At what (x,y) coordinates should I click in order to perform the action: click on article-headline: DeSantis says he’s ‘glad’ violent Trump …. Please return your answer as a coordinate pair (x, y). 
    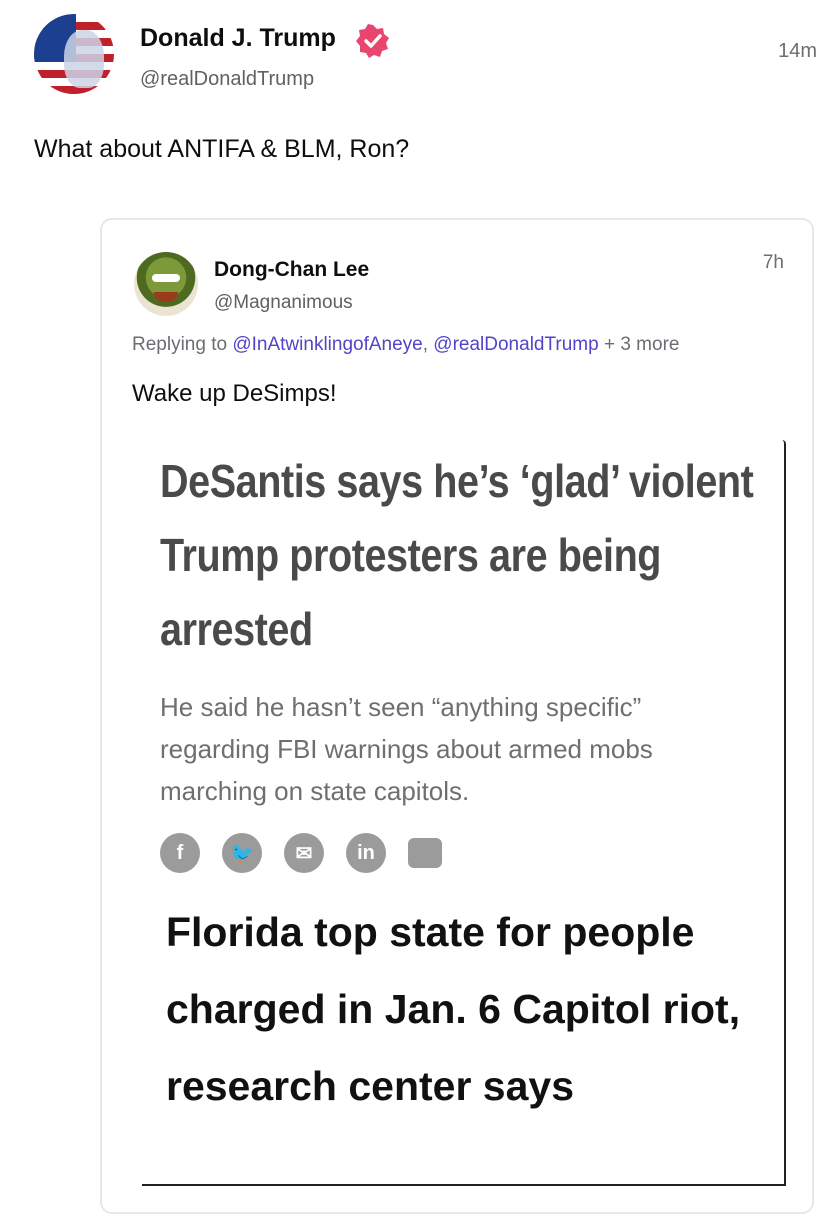
    Looking at the image, I should click on (457, 555).